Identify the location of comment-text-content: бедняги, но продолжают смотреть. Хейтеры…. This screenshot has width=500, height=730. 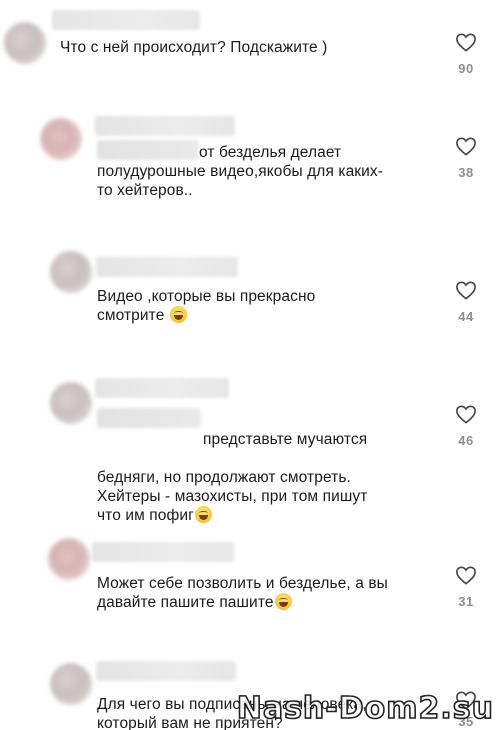
(232, 496).